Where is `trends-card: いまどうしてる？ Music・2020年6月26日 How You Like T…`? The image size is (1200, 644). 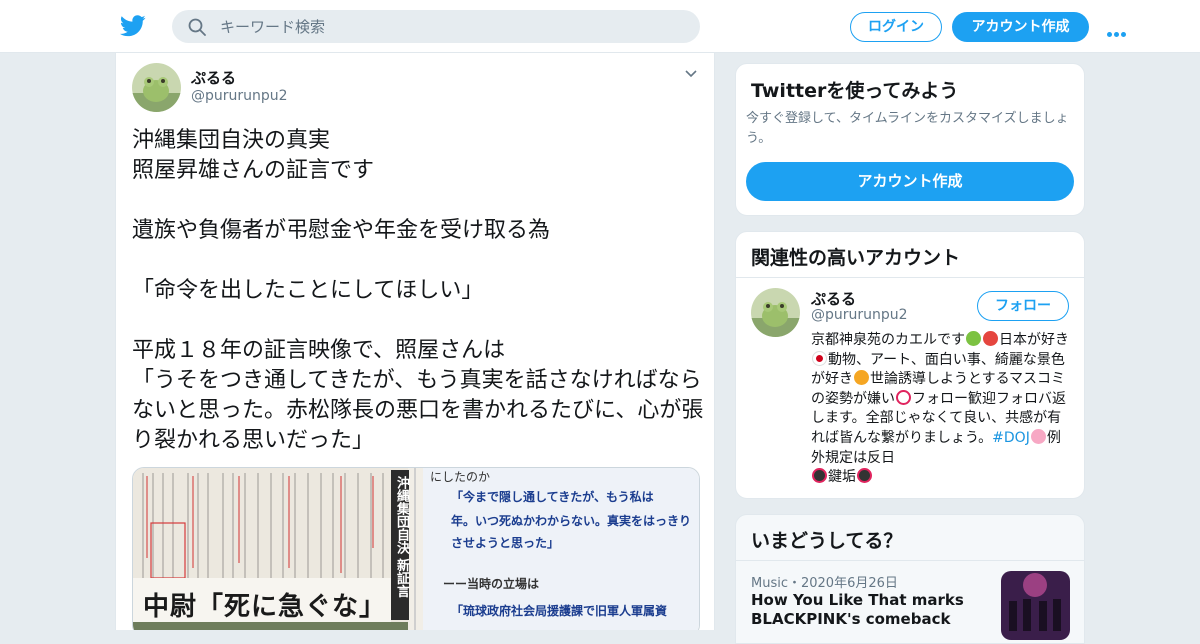 trends-card: いまどうしてる？ Music・2020年6月26日 How You Like T… is located at coordinates (910, 579).